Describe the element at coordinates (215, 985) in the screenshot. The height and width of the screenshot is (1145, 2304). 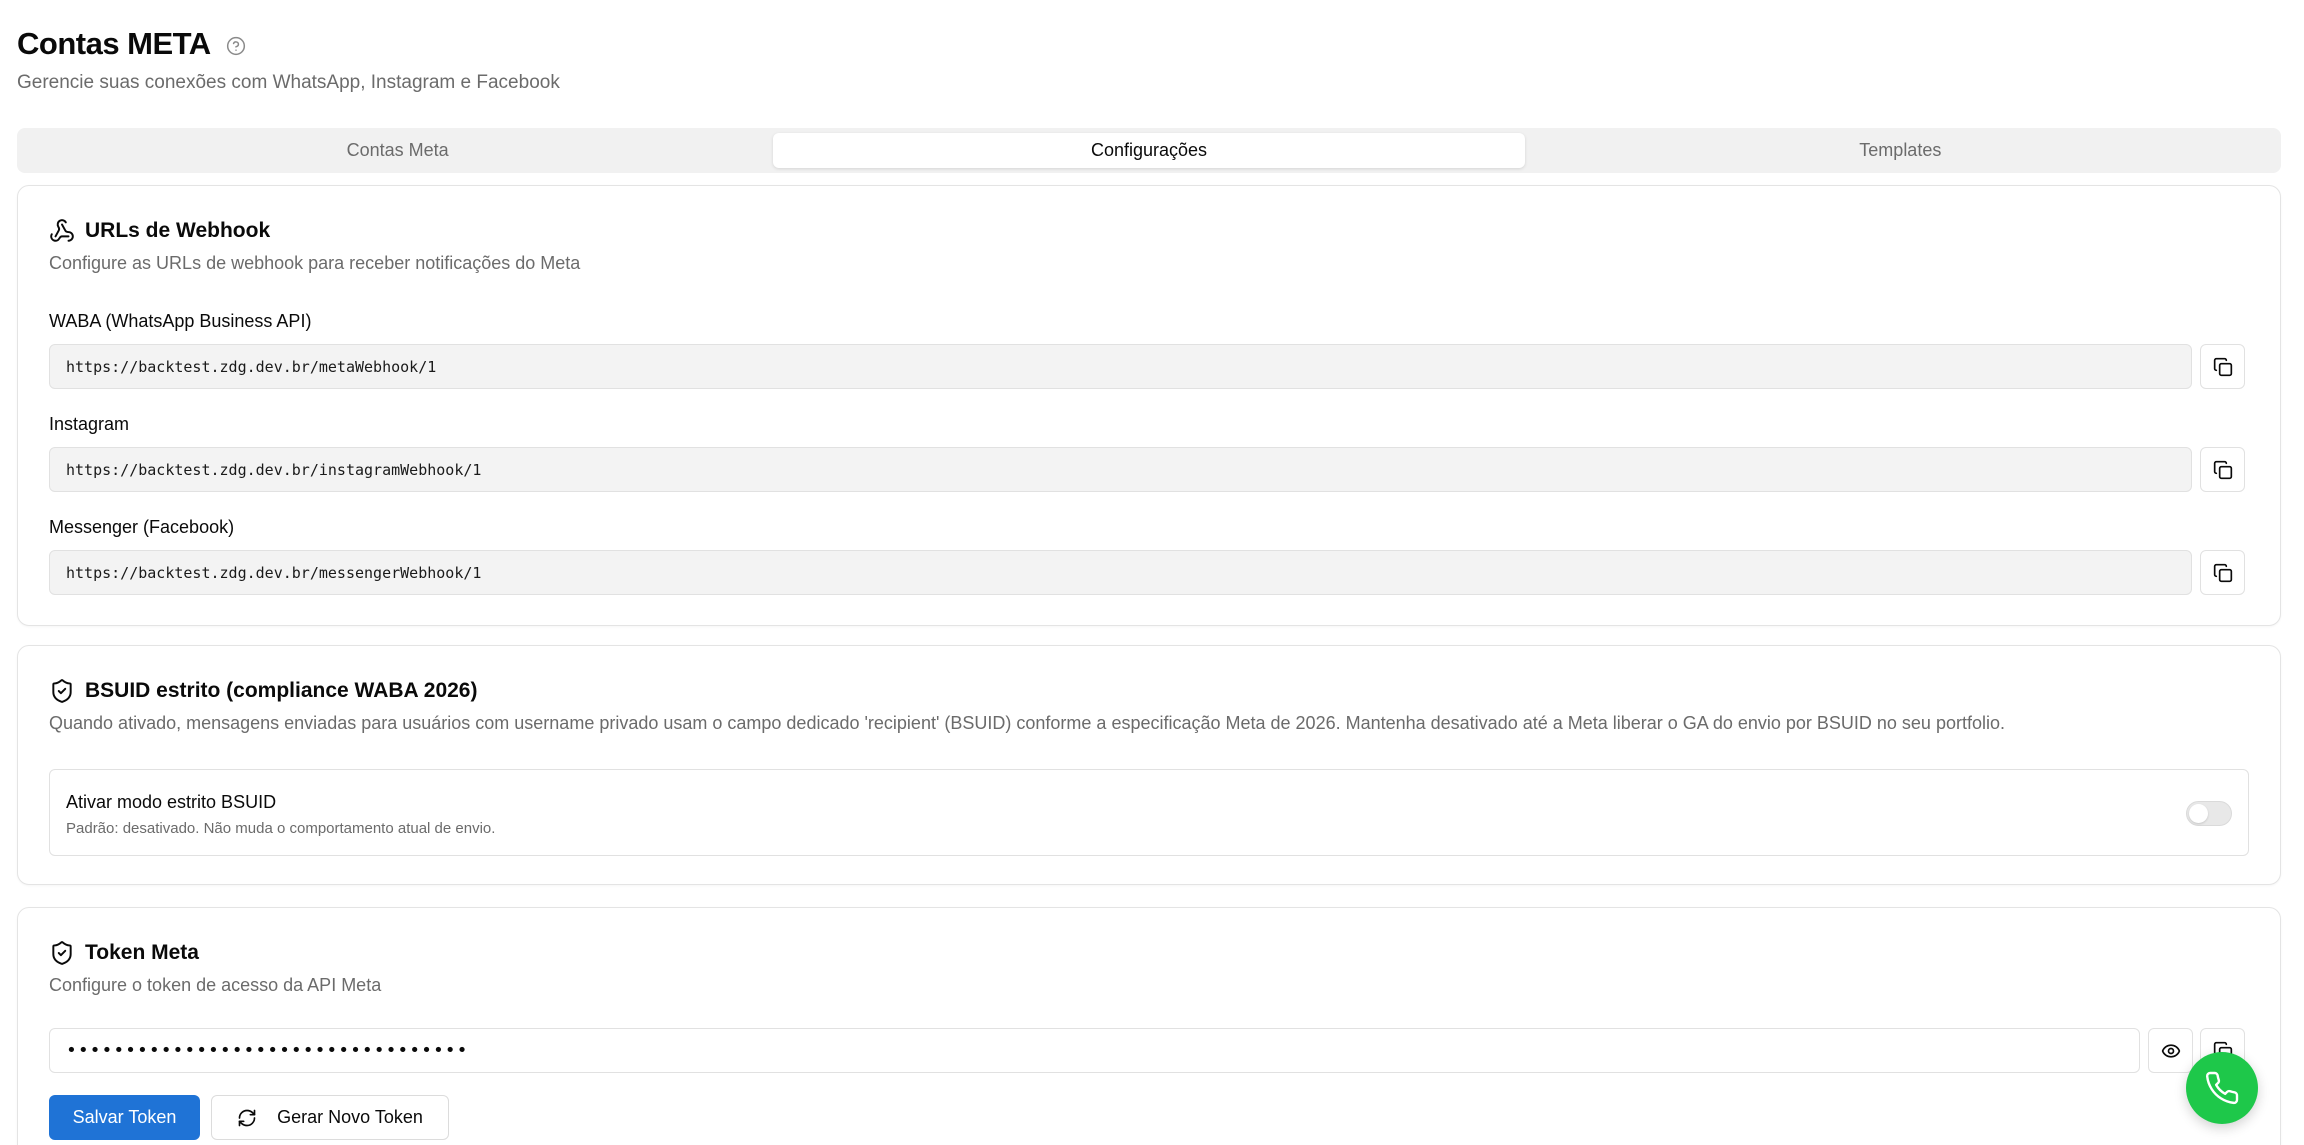
I see `token-description: Configure o token de acesso da API Meta` at that location.